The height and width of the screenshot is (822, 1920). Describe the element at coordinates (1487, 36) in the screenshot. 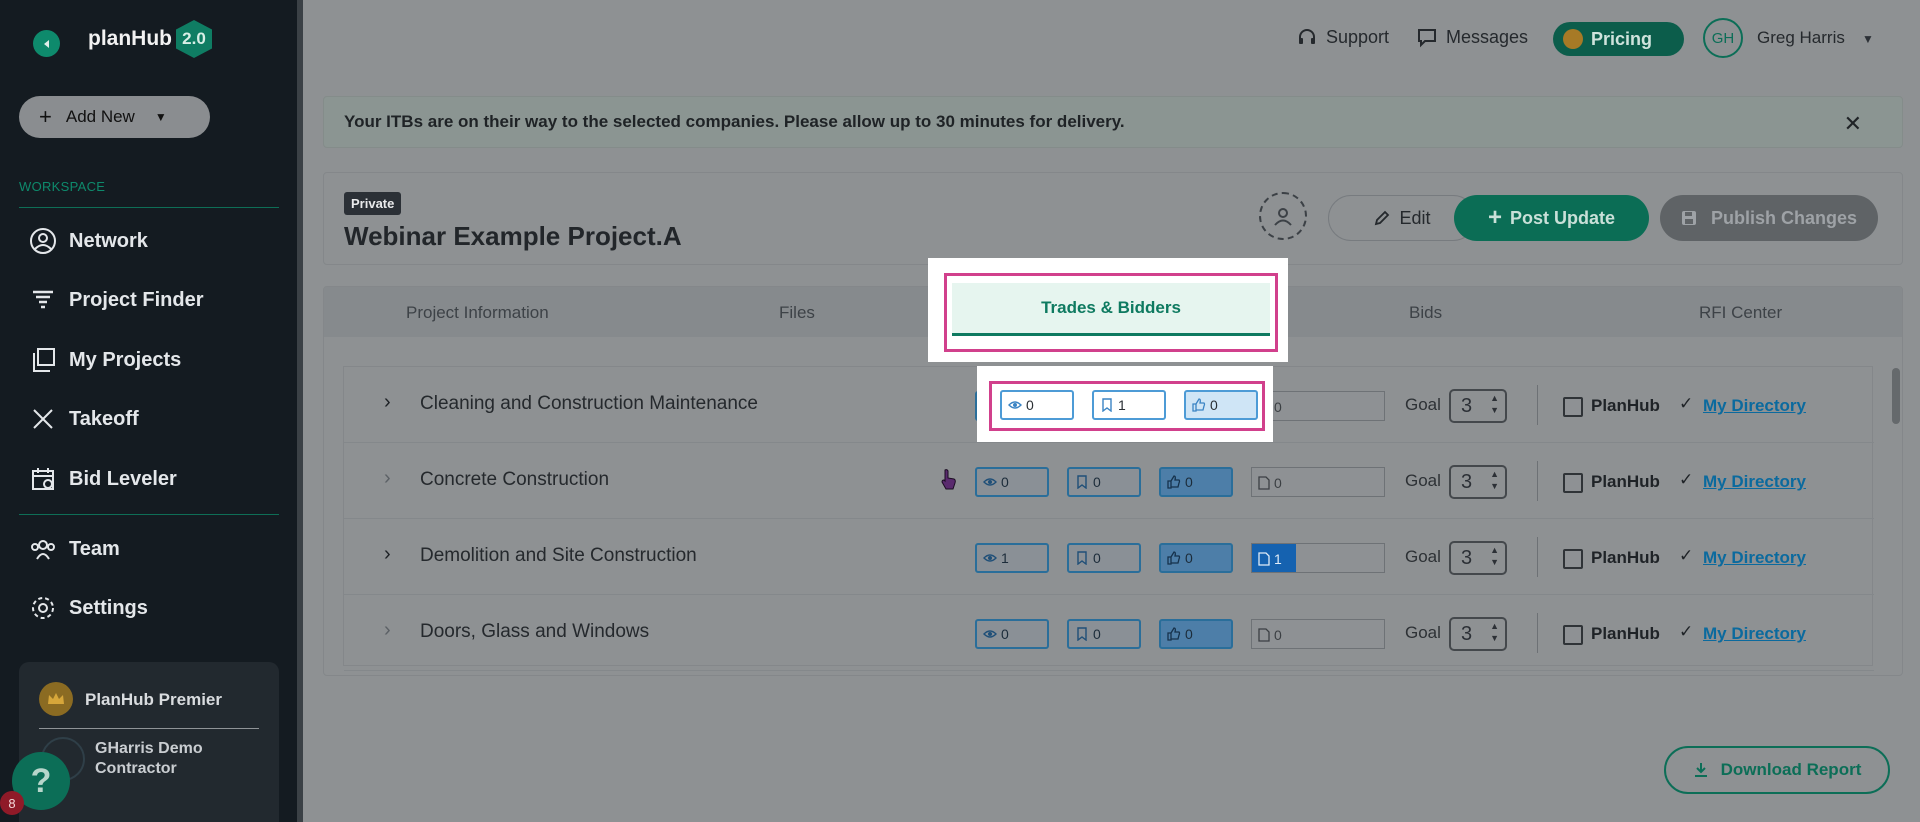

I see `messages-label: Messages` at that location.